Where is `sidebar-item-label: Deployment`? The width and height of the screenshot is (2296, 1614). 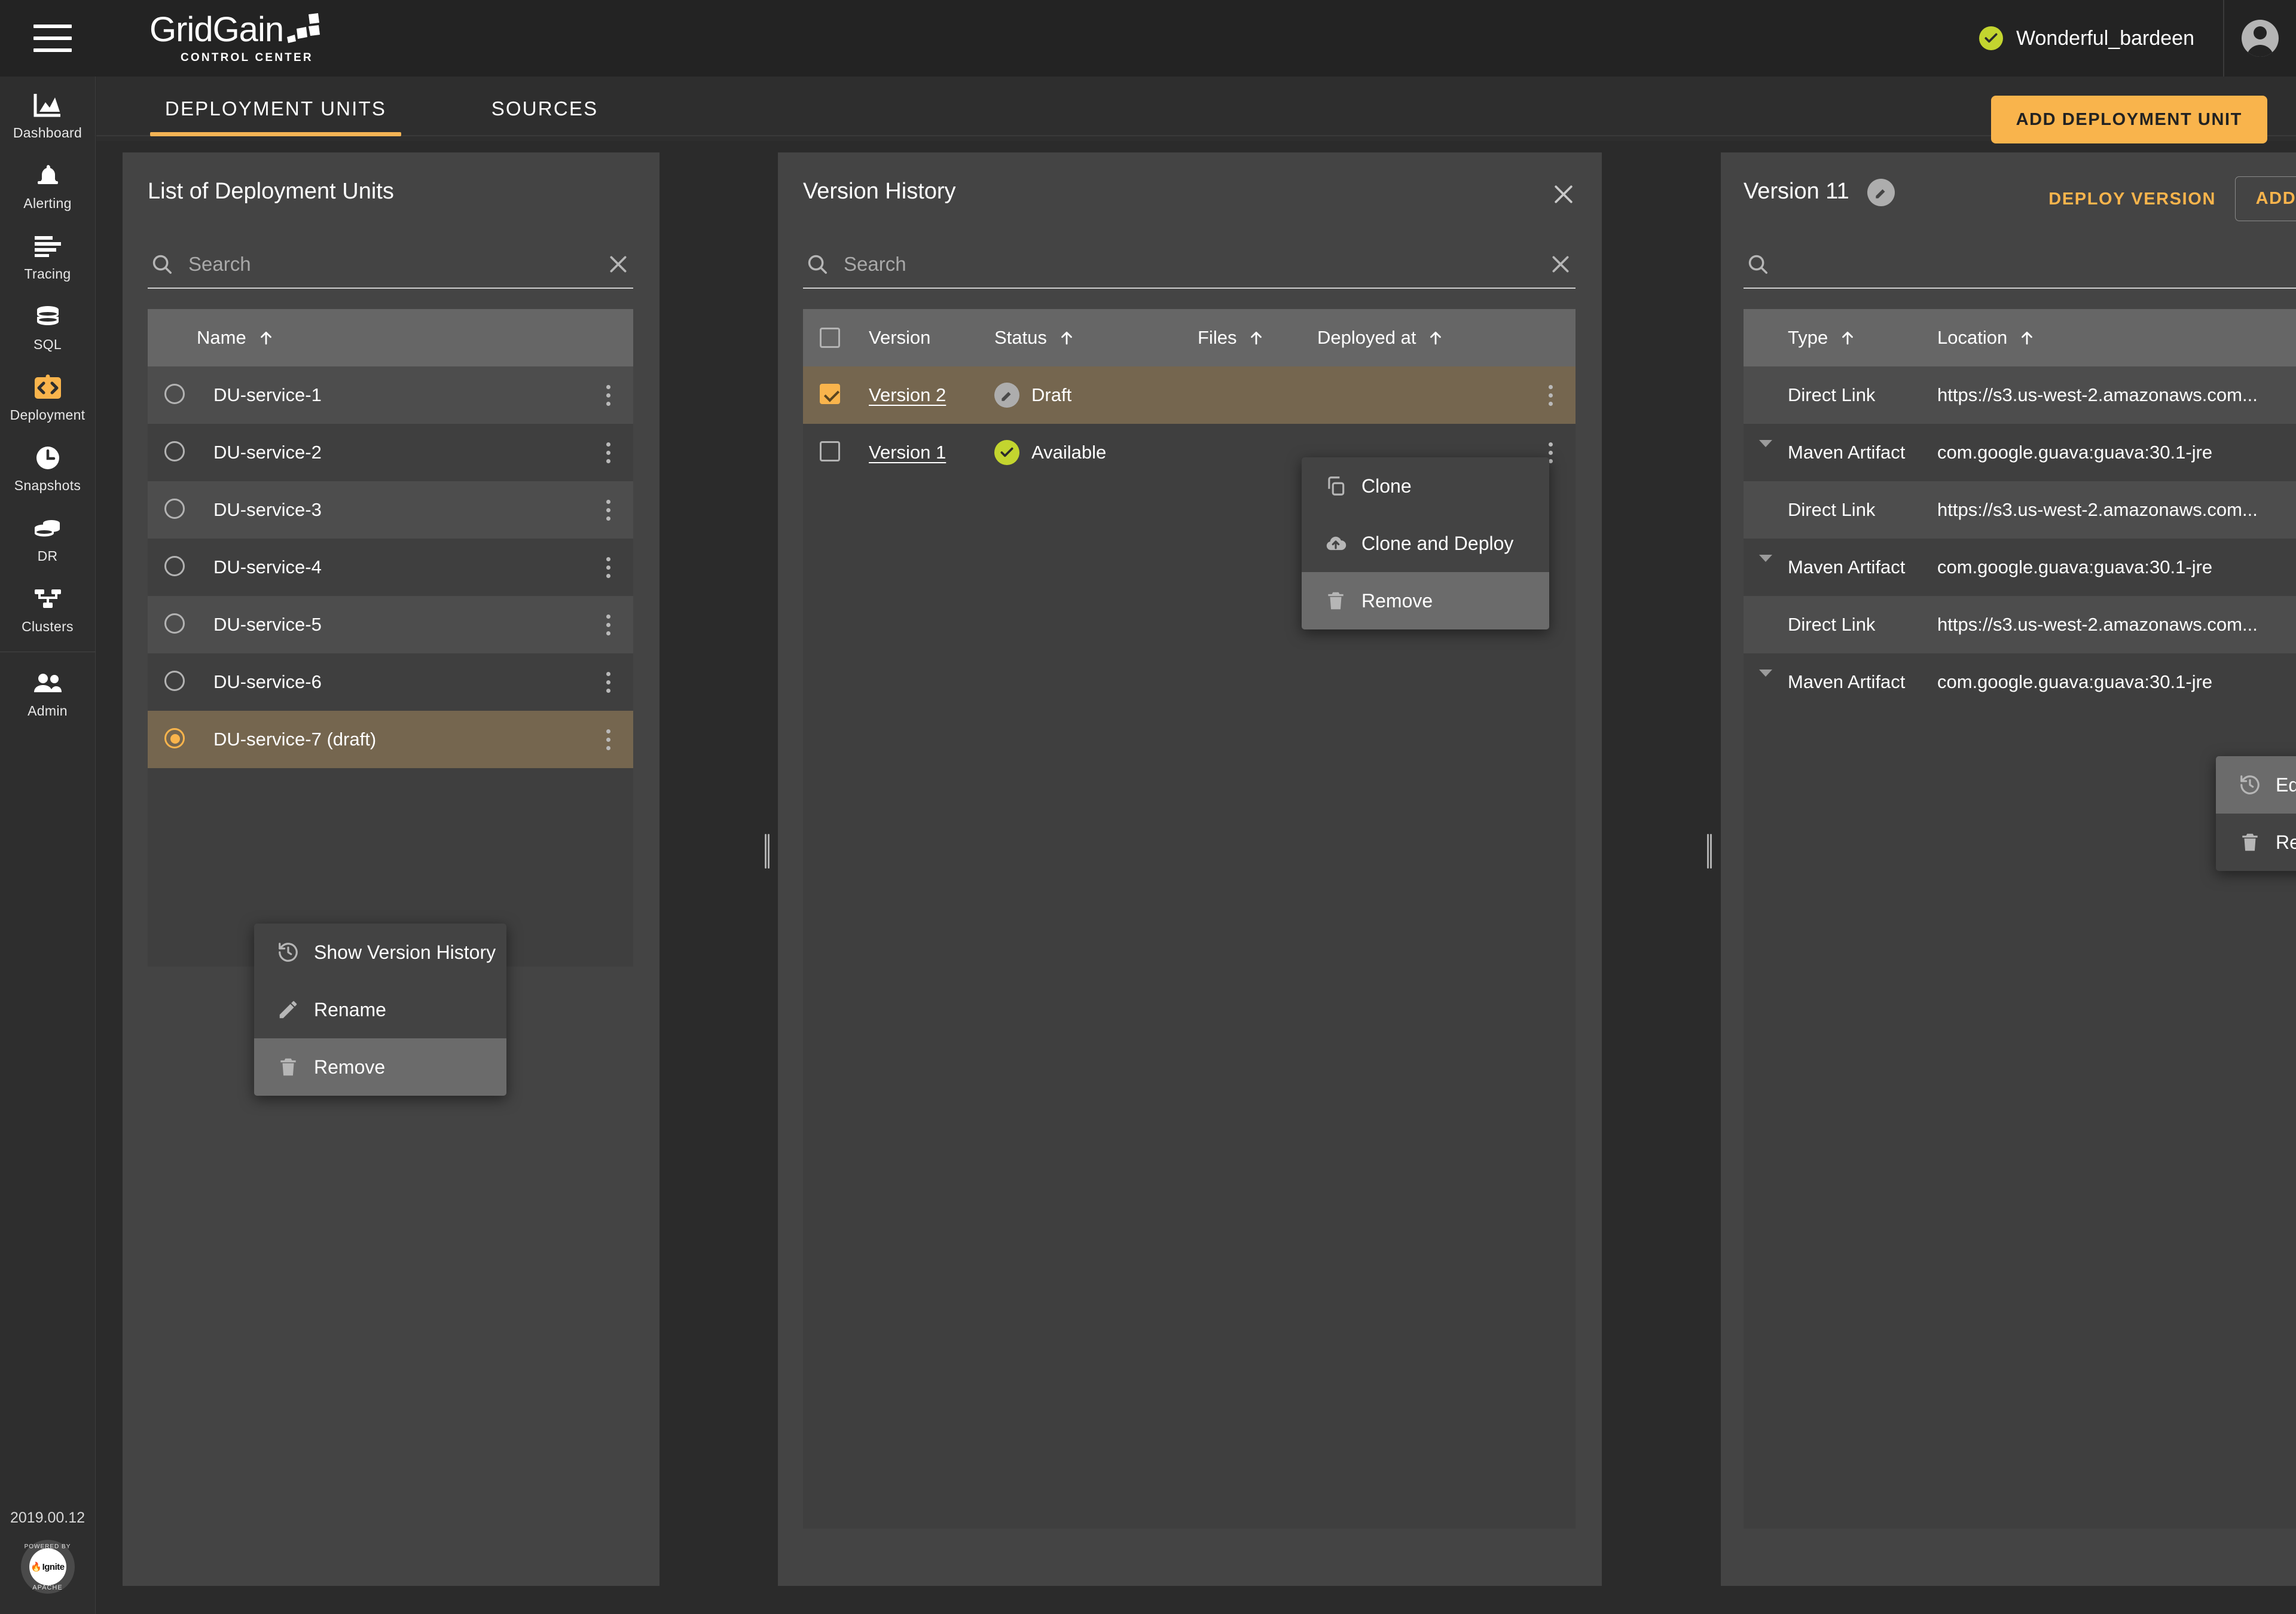
sidebar-item-label: Deployment is located at coordinates (48, 415).